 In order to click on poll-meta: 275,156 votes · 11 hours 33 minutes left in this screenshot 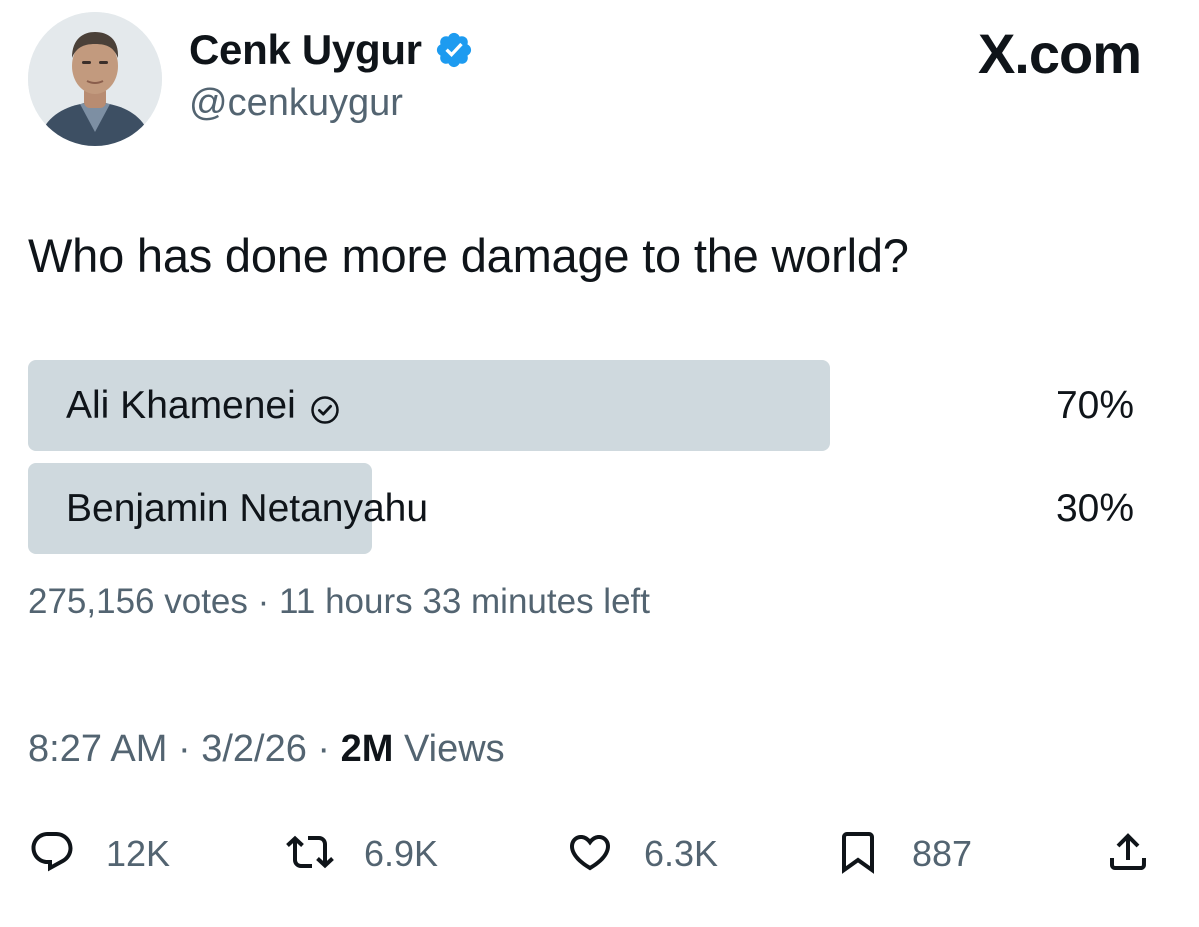, I will do `click(339, 602)`.